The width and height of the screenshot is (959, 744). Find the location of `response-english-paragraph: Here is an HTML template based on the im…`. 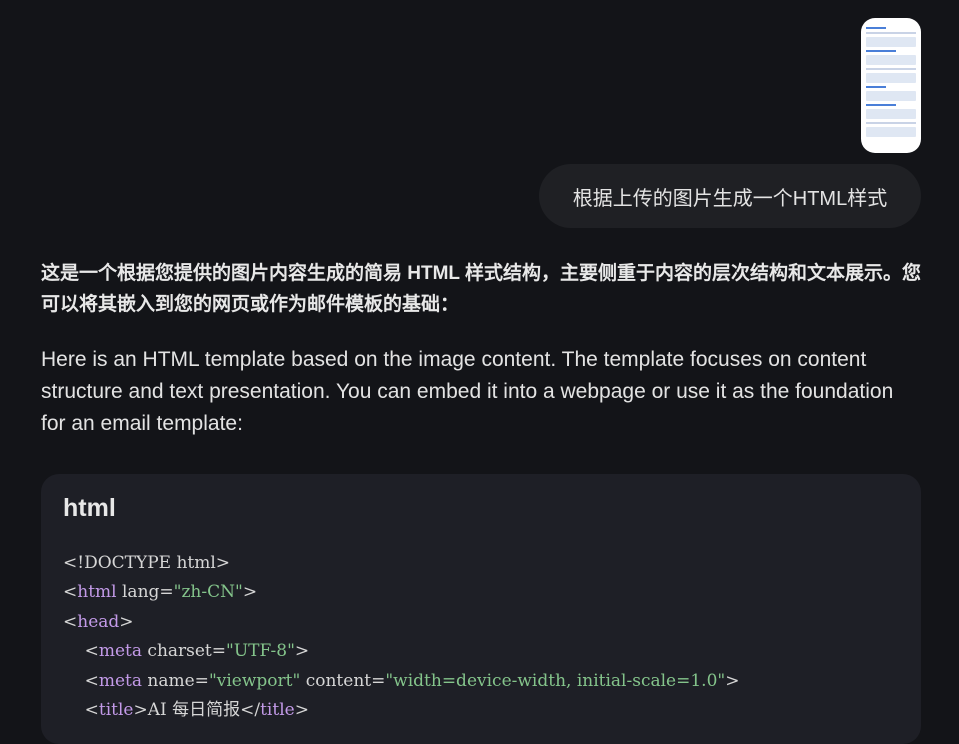

response-english-paragraph: Here is an HTML template based on the im… is located at coordinates (467, 391).